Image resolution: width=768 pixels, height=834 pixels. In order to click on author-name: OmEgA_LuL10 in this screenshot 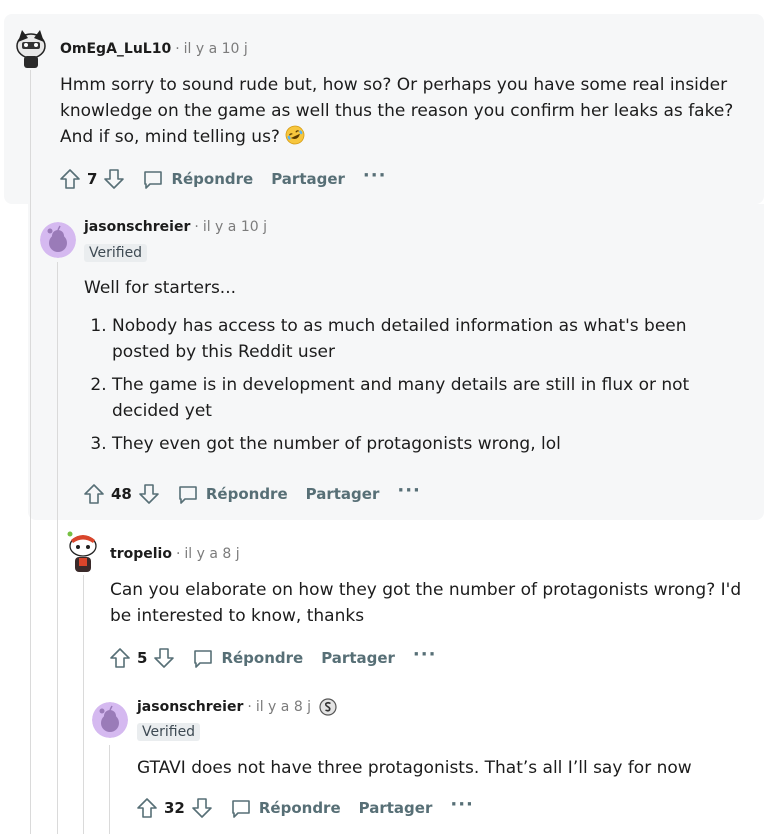, I will do `click(115, 49)`.